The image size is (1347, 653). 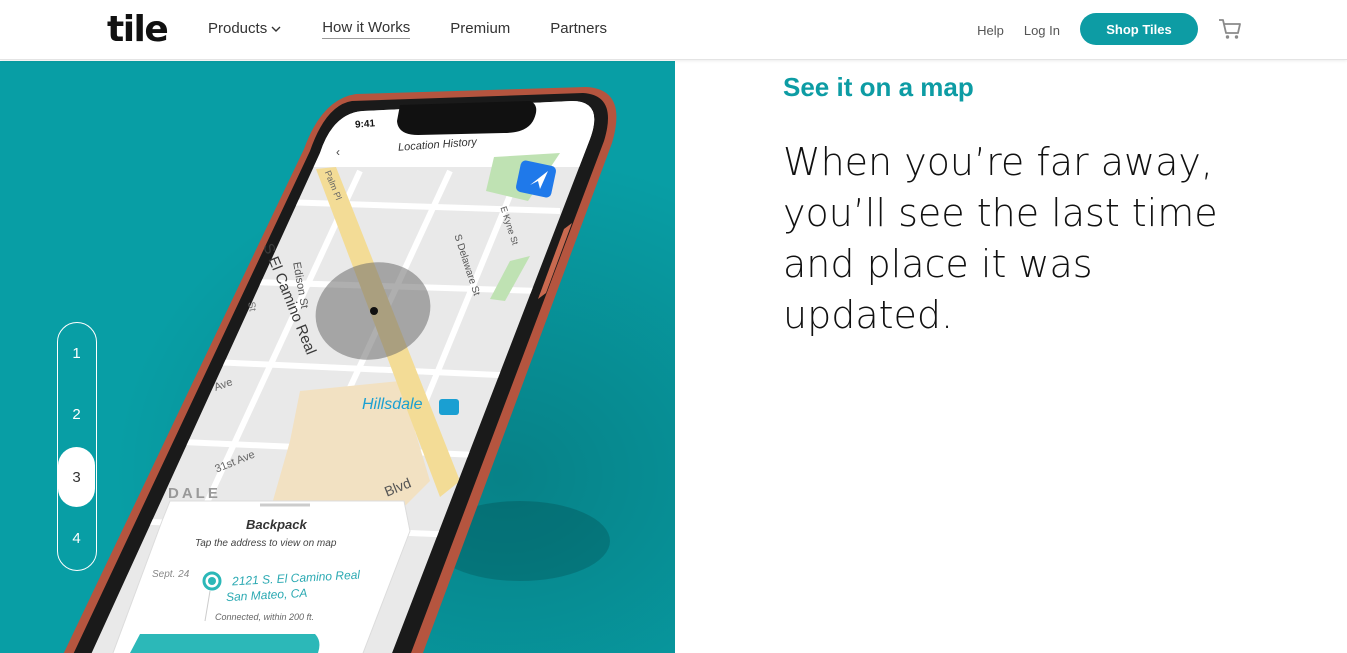 I want to click on back-icon: ‹, so click(x=338, y=152).